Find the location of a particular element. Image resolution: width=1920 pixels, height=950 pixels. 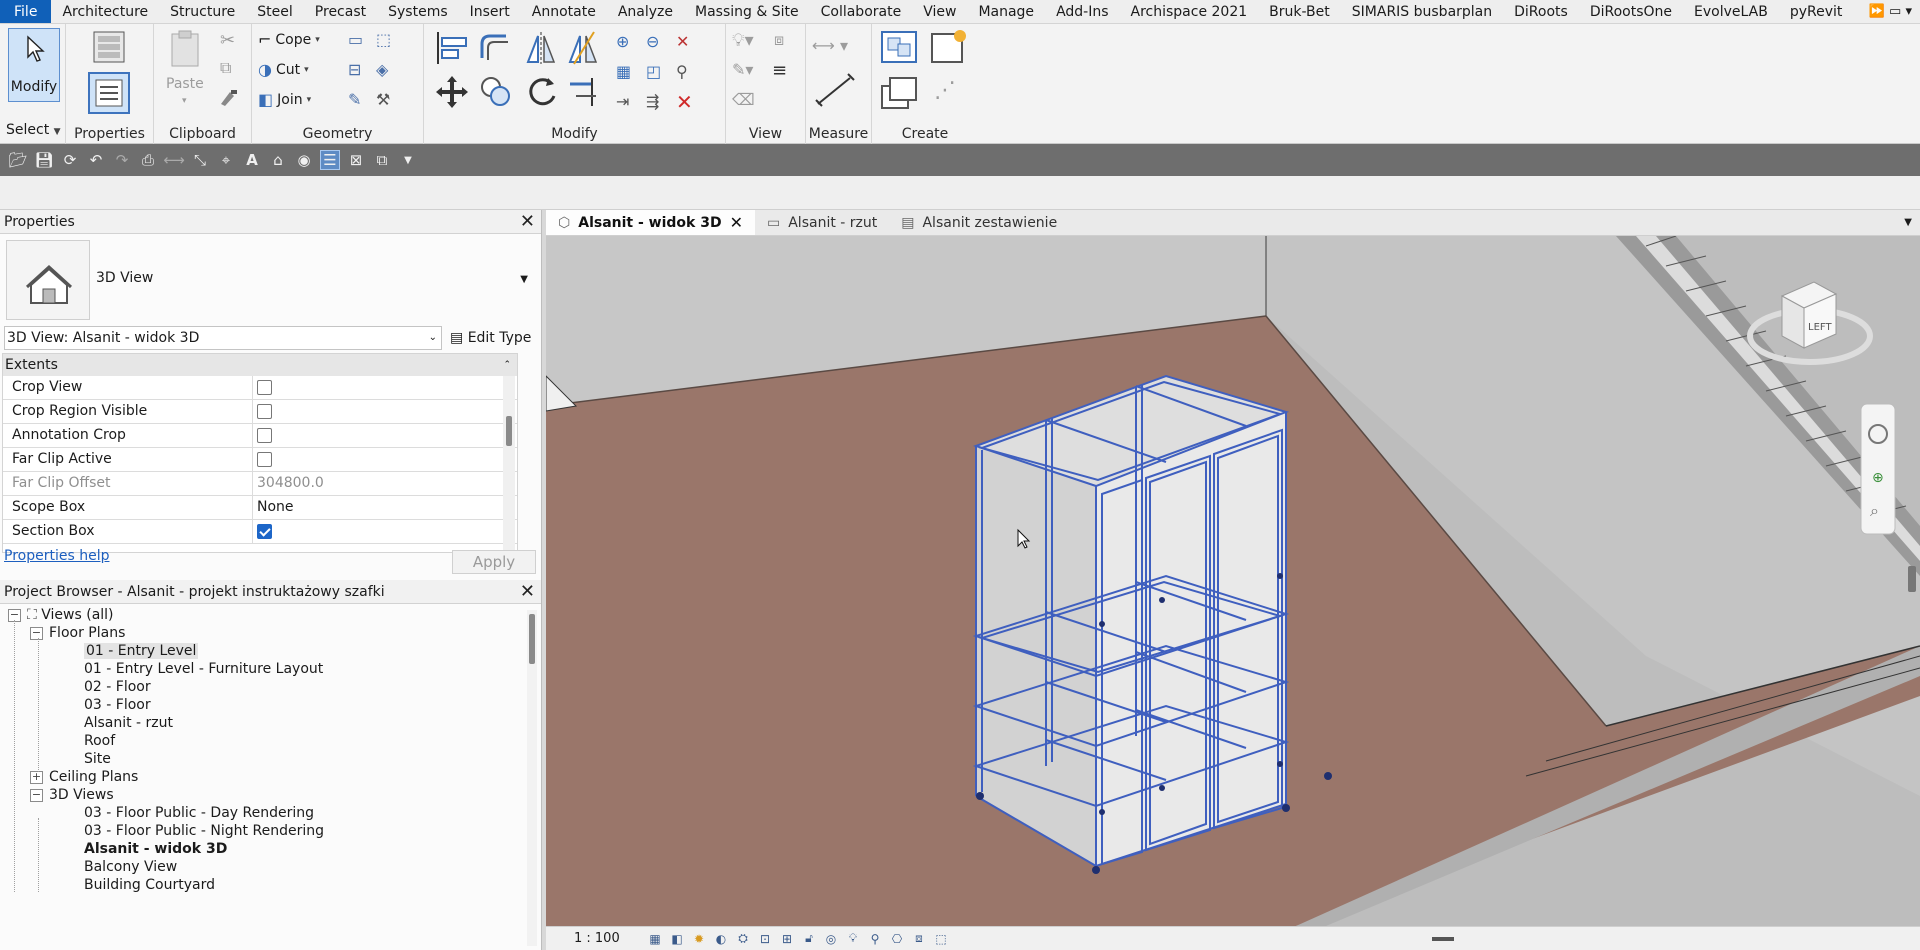

menu-item-pyrevit: pyRevit is located at coordinates (1816, 11).